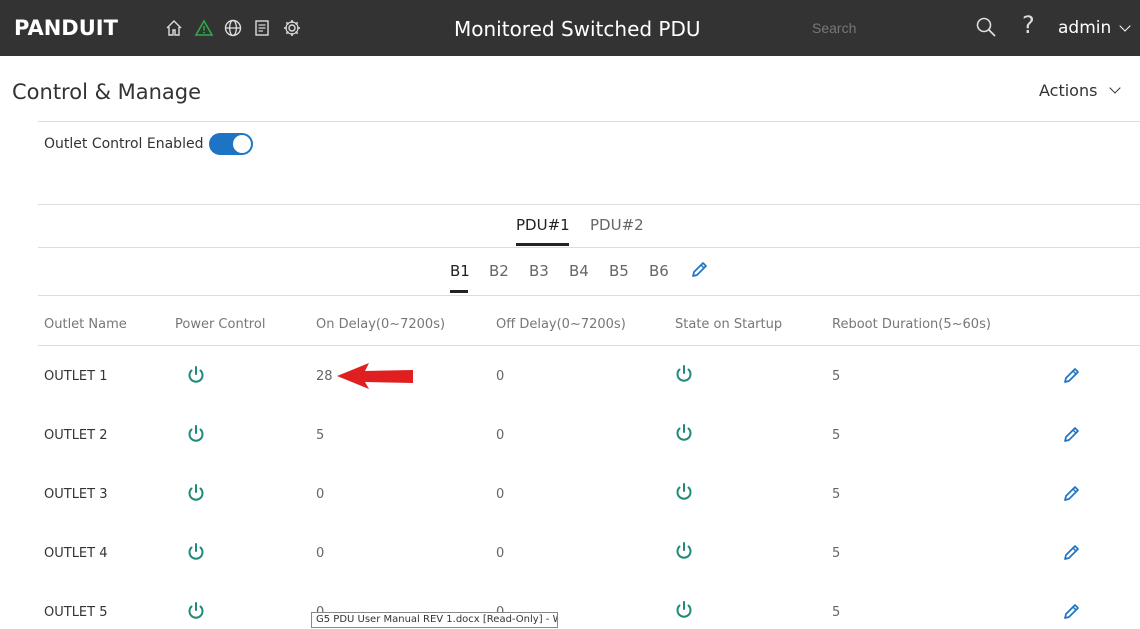 This screenshot has width=1140, height=629. What do you see at coordinates (242, 144) in the screenshot?
I see `toggle-knob` at bounding box center [242, 144].